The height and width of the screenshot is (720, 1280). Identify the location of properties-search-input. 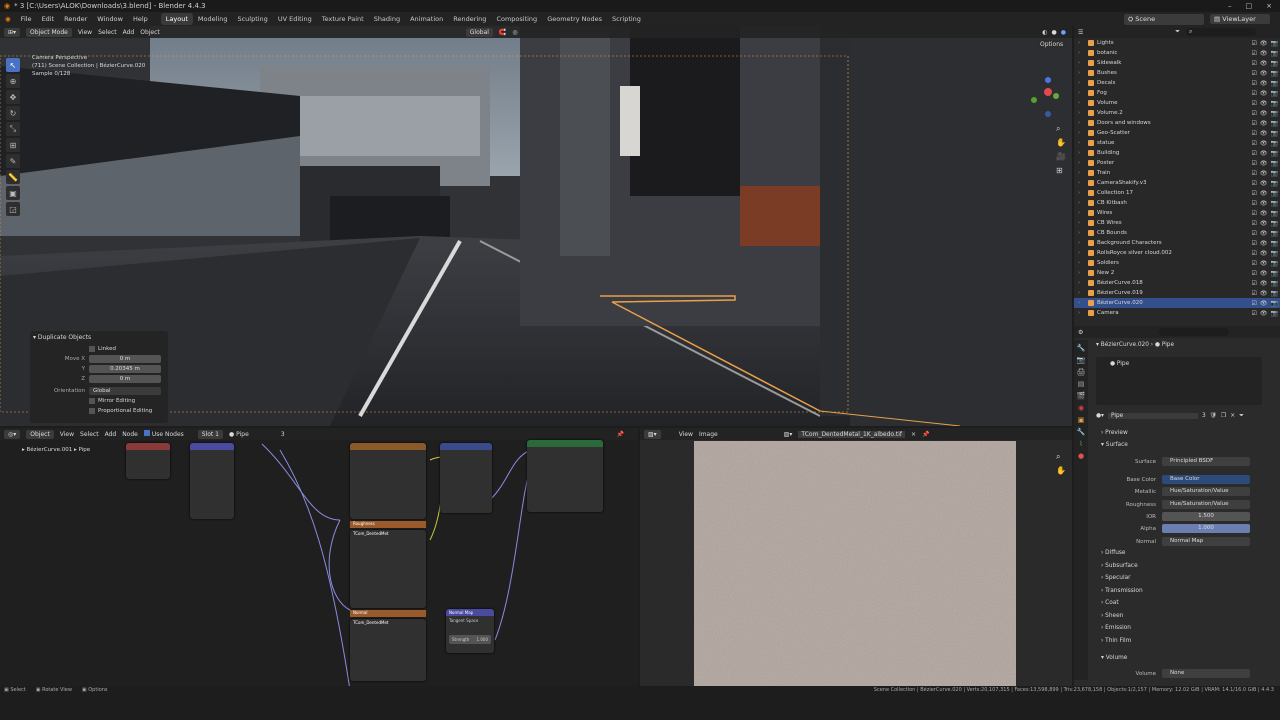
(1194, 332).